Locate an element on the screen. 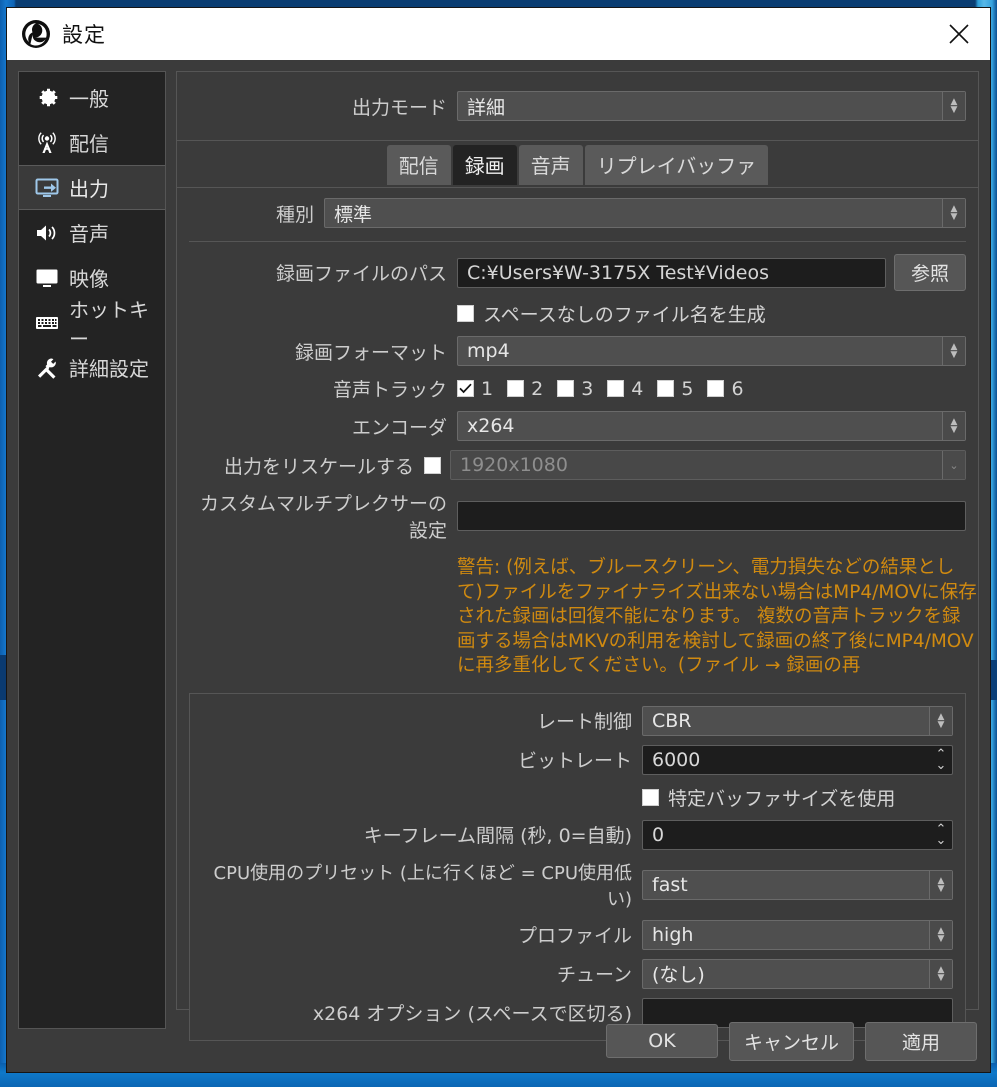 The width and height of the screenshot is (997, 1087). rate-control-label: レート制御 is located at coordinates (584, 722).